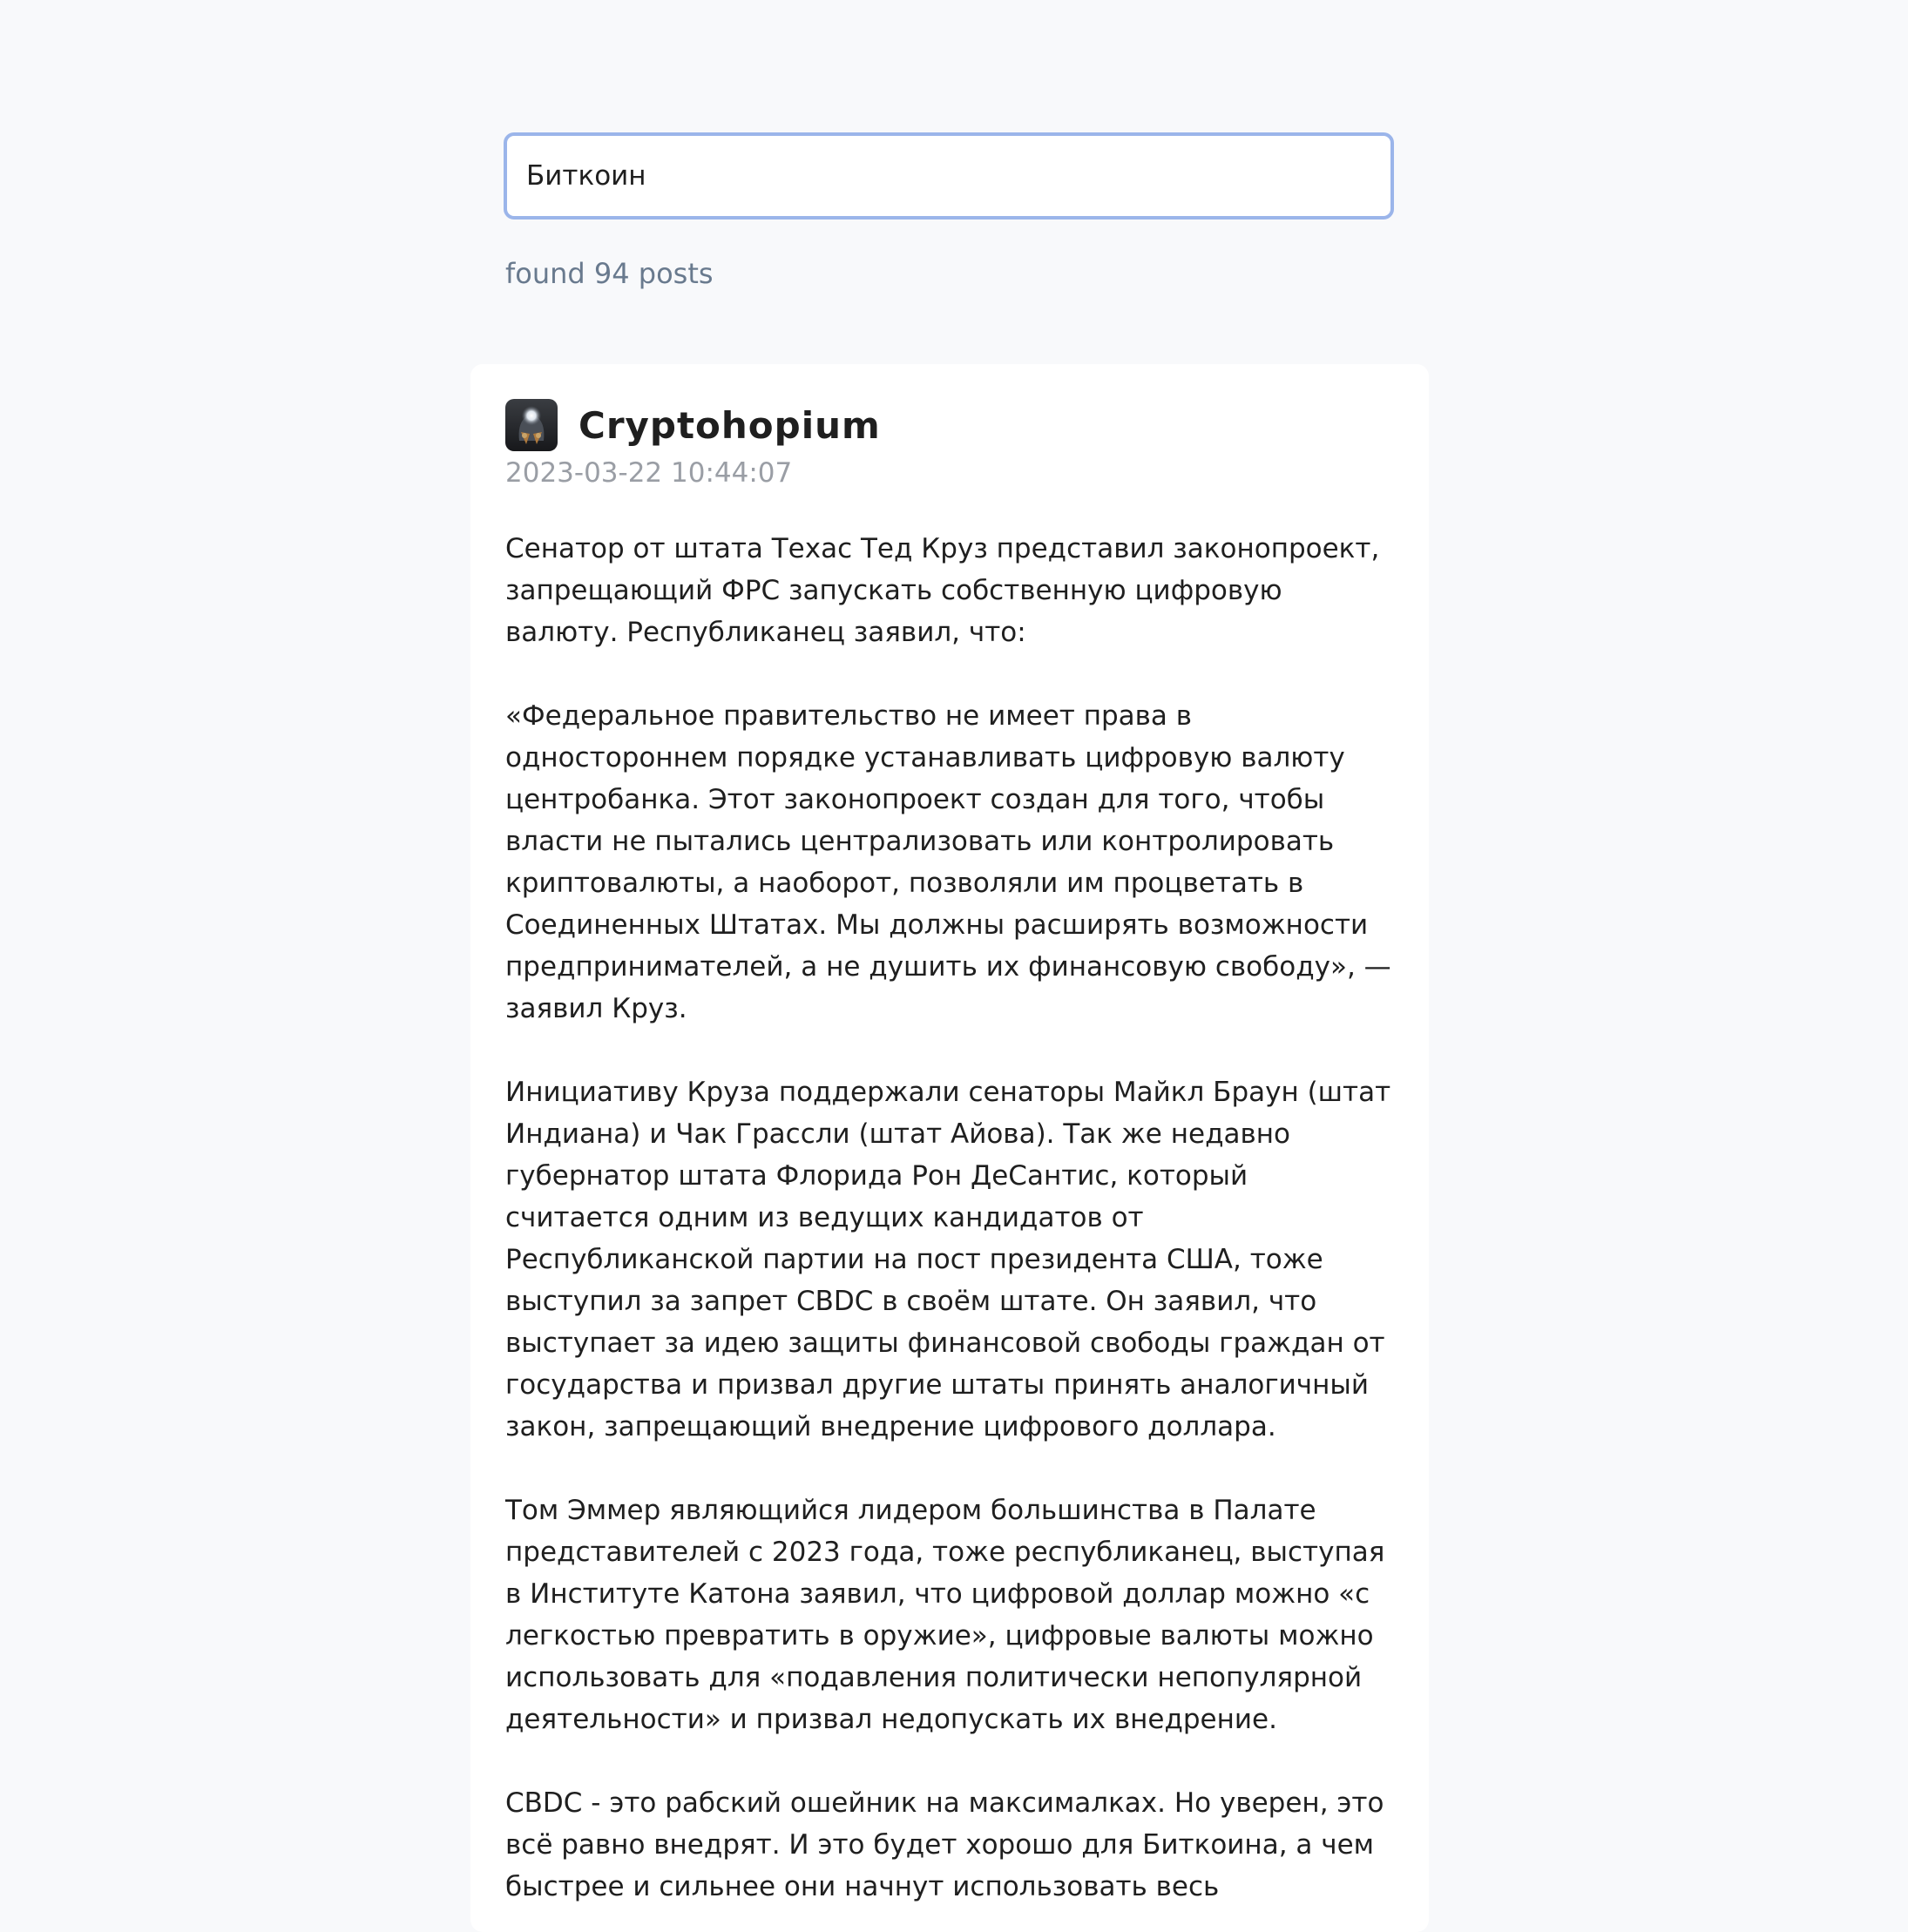 The width and height of the screenshot is (1908, 1932). I want to click on post-date: 2023-03-22 10:44:07, so click(649, 473).